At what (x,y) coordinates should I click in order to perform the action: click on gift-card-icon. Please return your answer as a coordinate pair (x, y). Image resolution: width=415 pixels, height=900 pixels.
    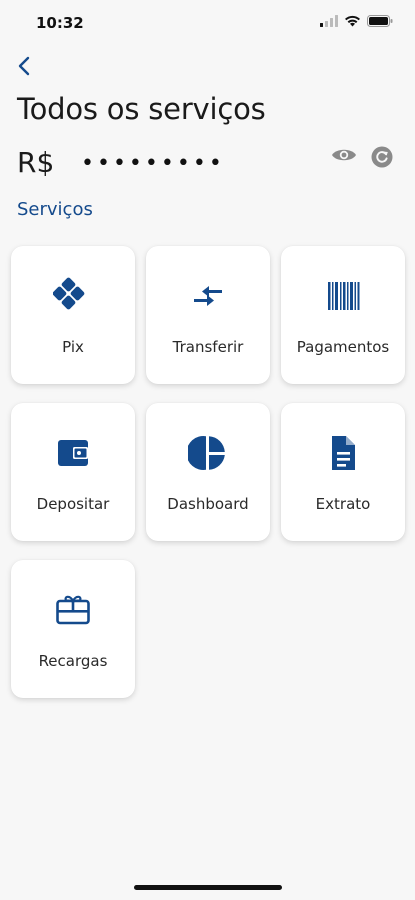
    Looking at the image, I should click on (73, 610).